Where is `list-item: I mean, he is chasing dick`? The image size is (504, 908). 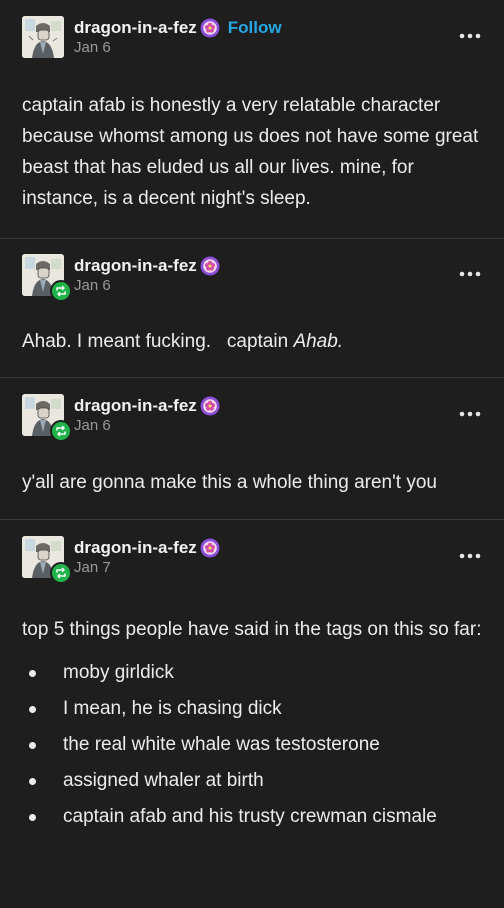
list-item: I mean, he is chasing dick is located at coordinates (257, 708).